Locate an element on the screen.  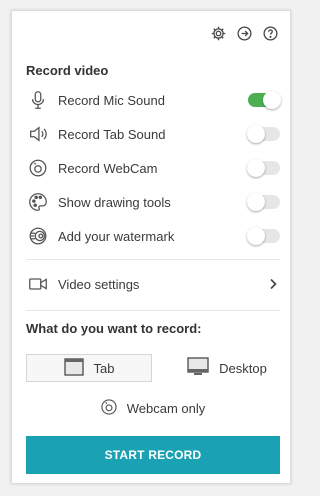
speaker-icon is located at coordinates (38, 134).